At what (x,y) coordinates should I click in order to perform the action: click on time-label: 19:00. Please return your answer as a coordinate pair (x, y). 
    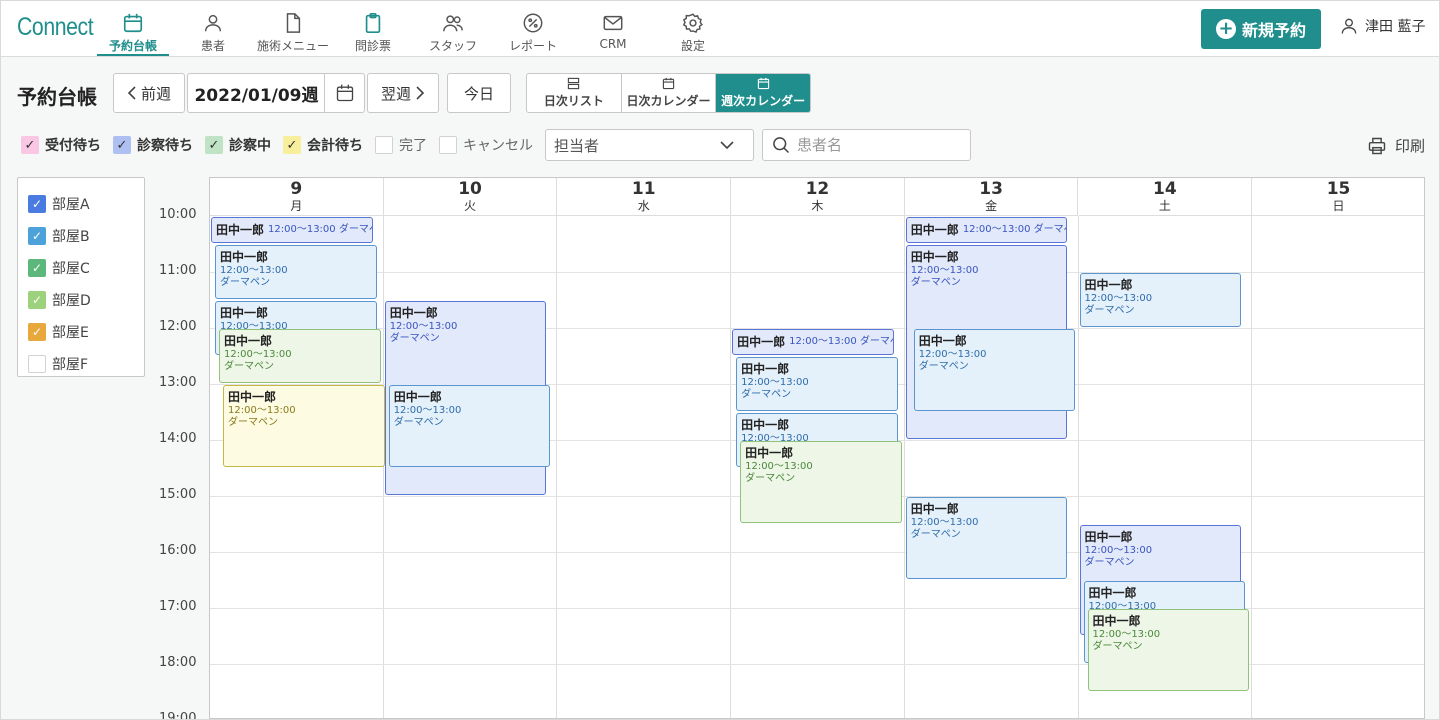
    Looking at the image, I should click on (178, 715).